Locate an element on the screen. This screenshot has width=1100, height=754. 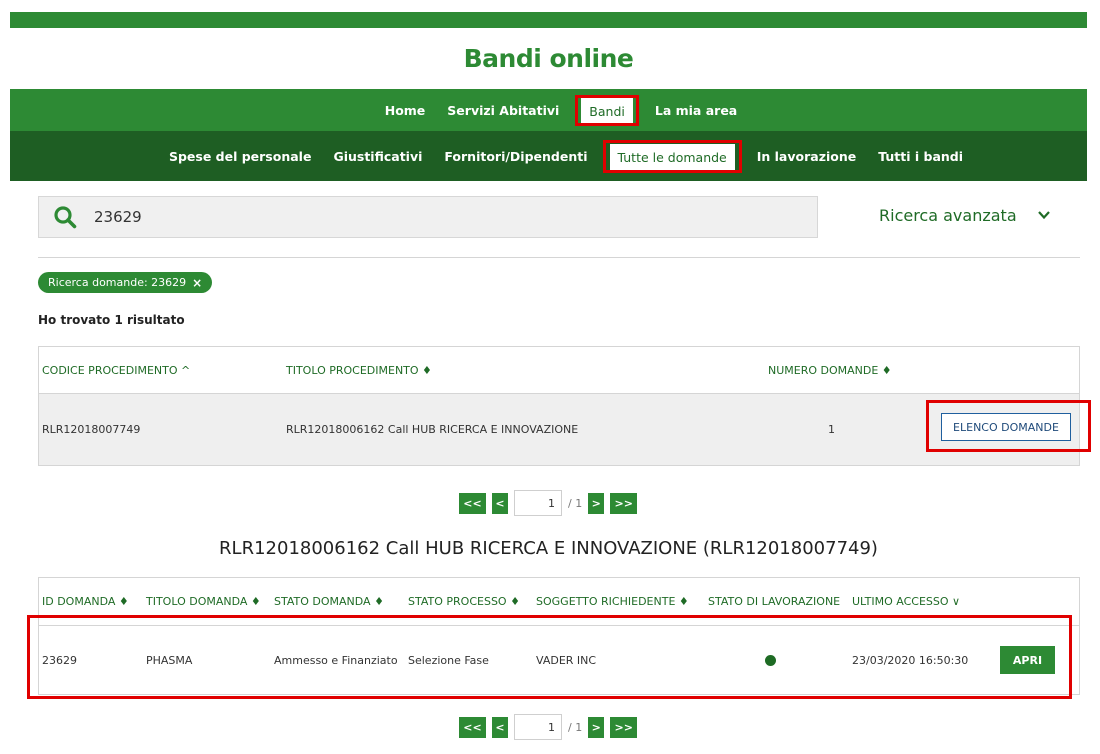
column-header-numero: NUMERO DOMANDE ♦ is located at coordinates (830, 370).